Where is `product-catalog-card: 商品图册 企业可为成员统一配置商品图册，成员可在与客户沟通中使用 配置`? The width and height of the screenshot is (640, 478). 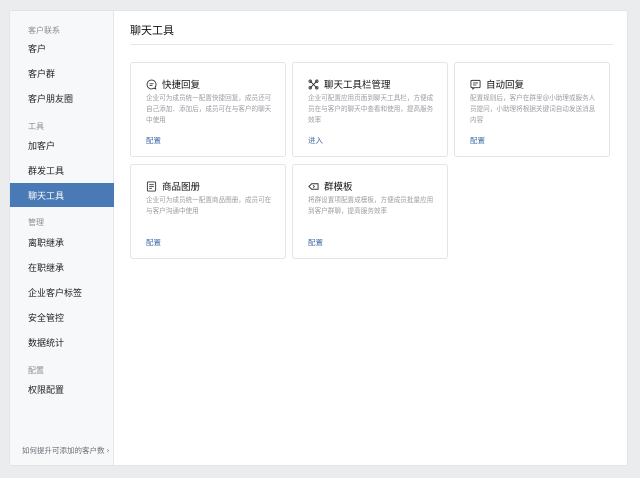
product-catalog-card: 商品图册 企业可为成员统一配置商品图册，成员可在与客户沟通中使用 配置 is located at coordinates (208, 211).